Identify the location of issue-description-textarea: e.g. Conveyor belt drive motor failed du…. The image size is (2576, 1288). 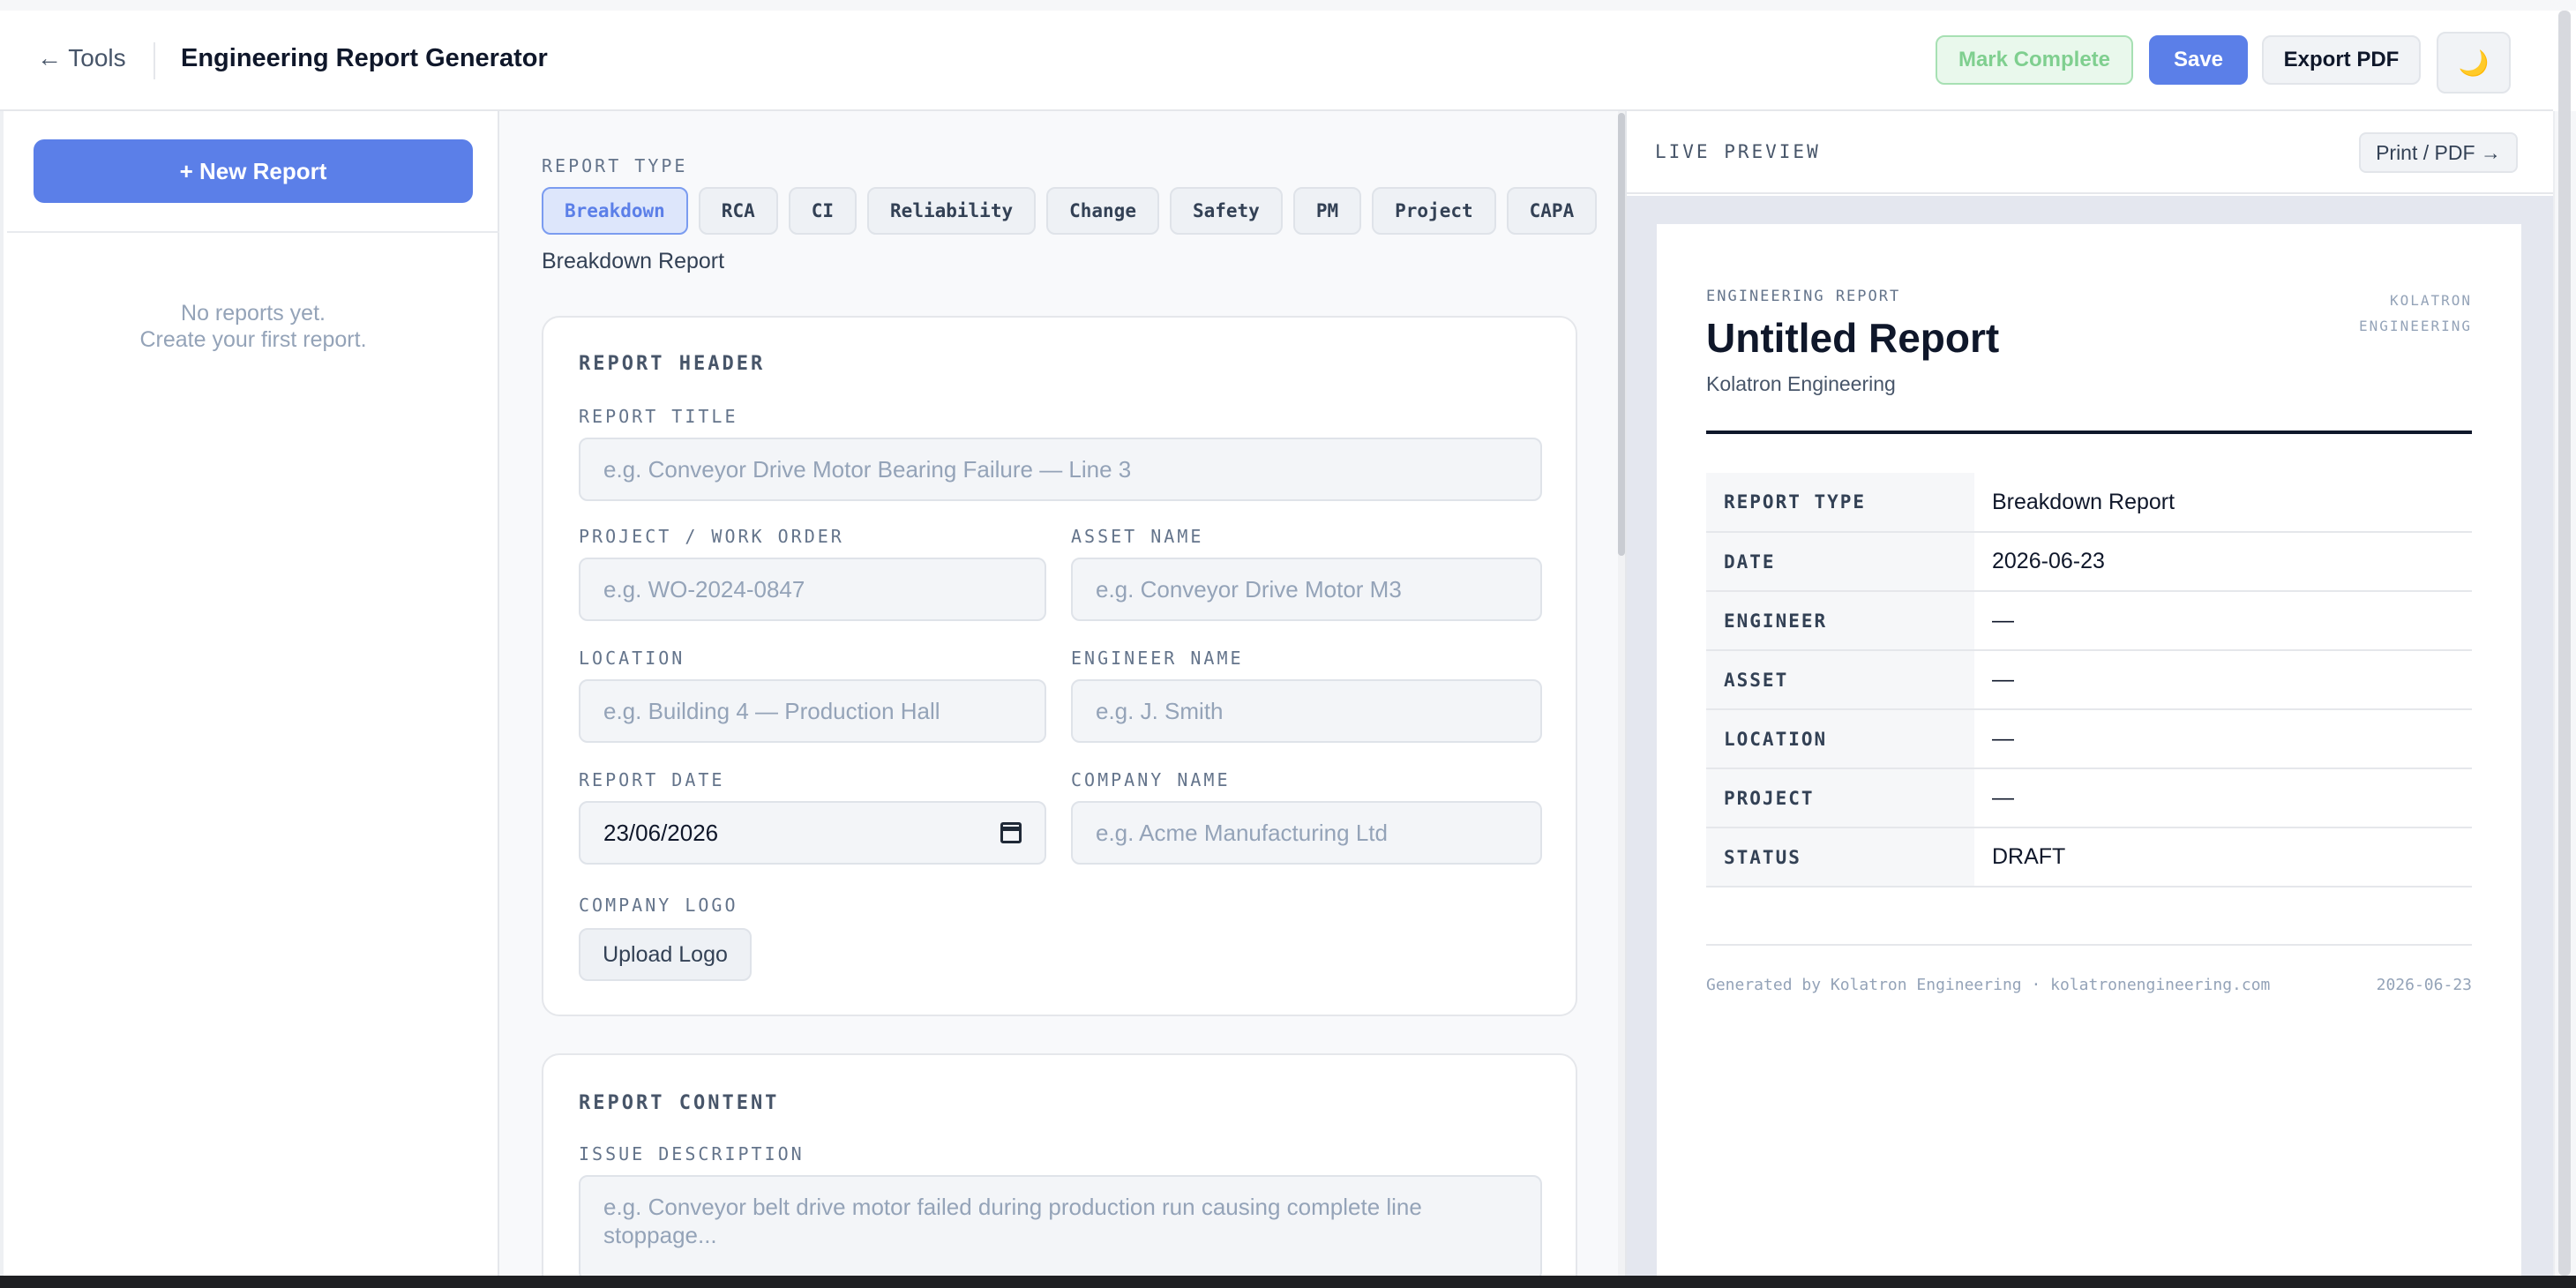
(1061, 1226).